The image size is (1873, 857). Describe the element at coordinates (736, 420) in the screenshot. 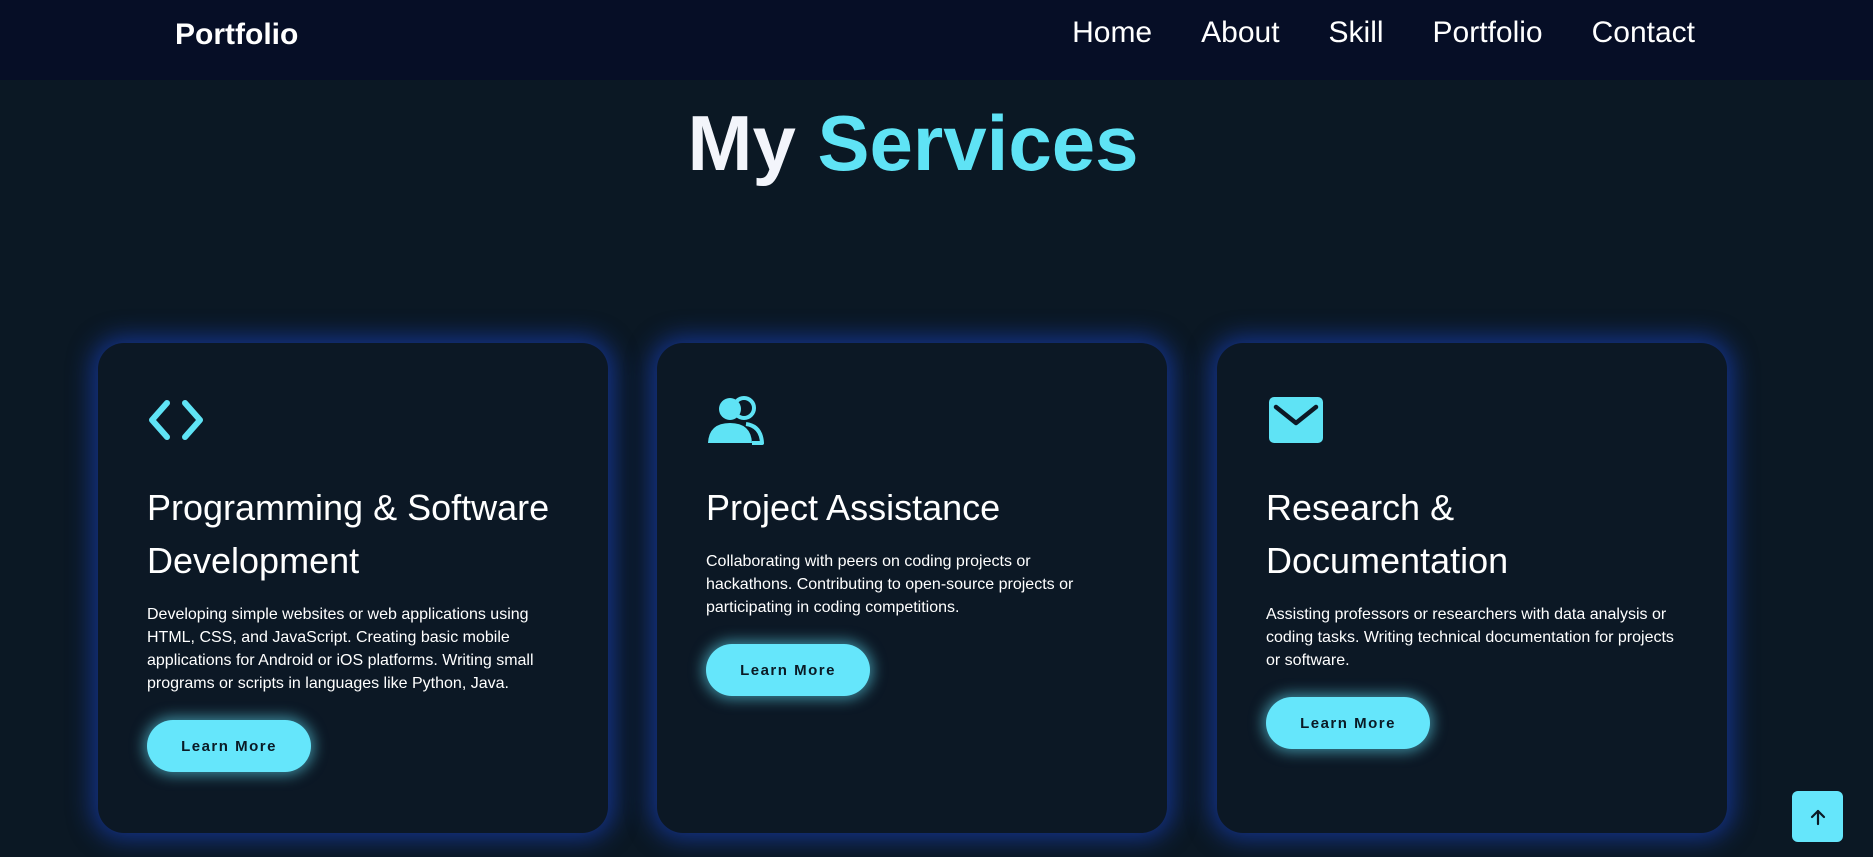

I see `users-icon` at that location.